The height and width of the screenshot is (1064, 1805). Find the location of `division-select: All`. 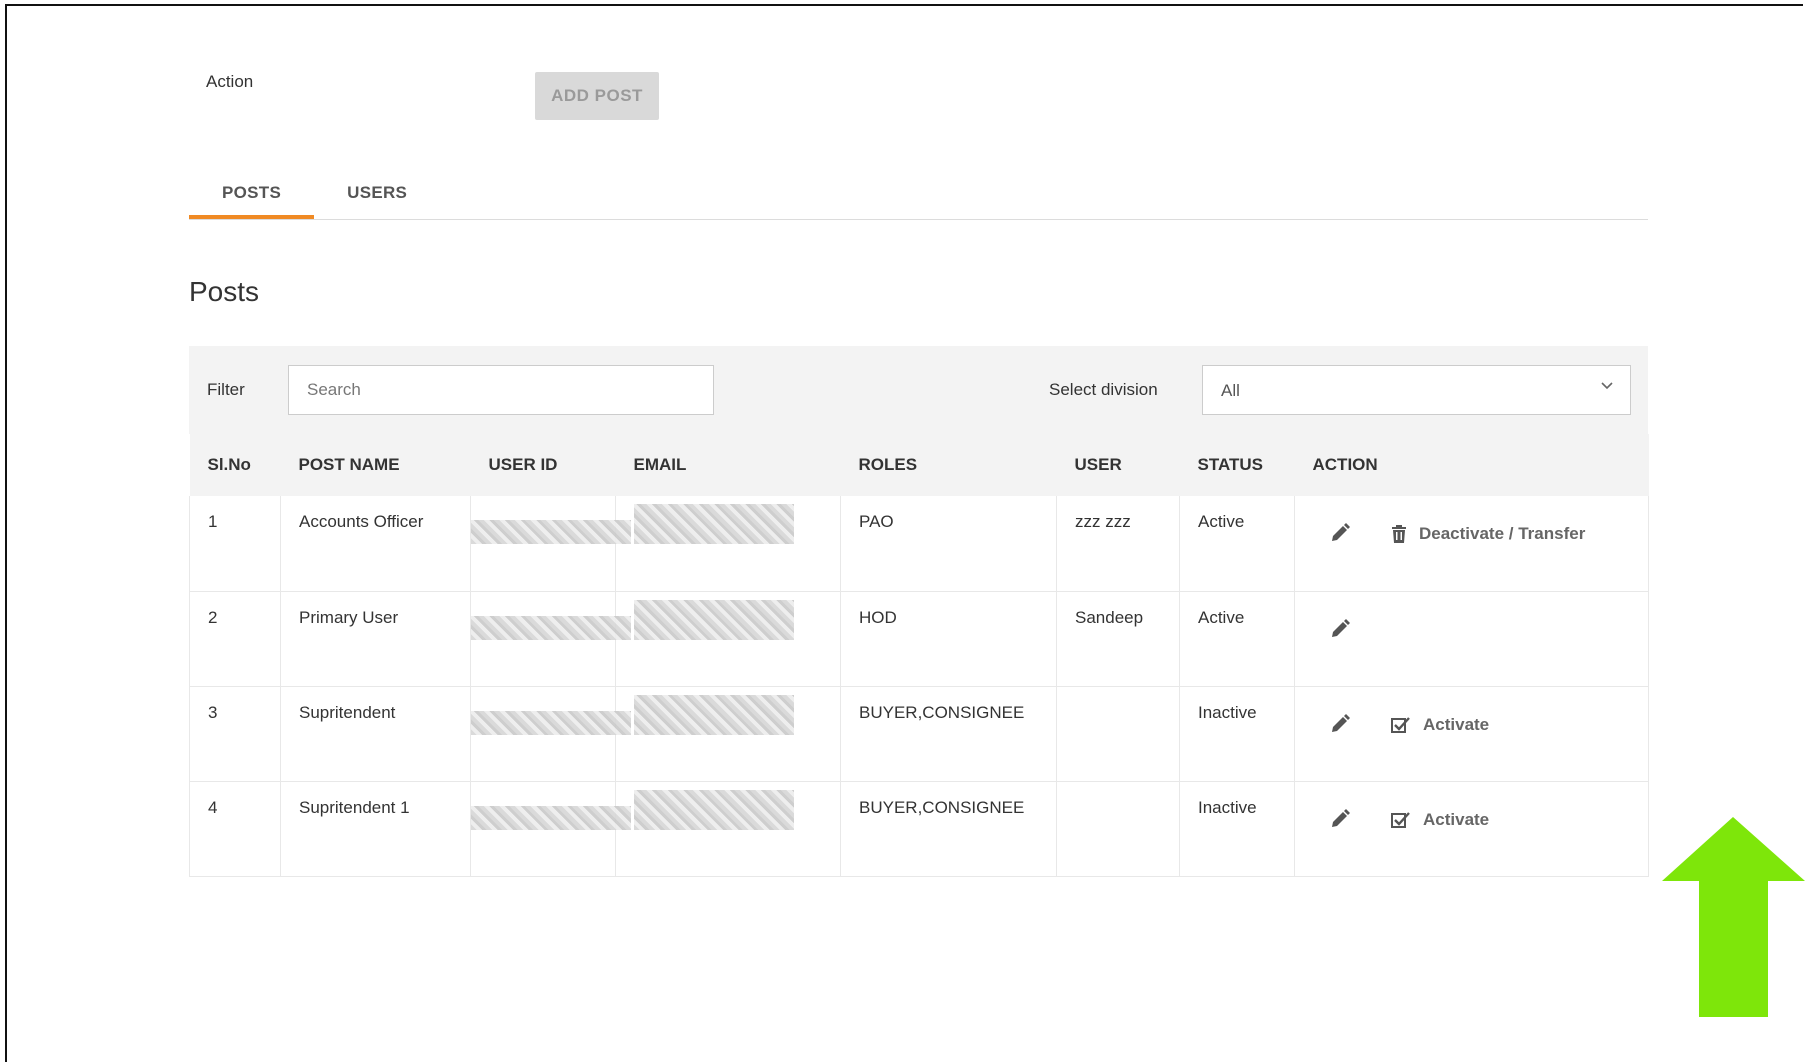

division-select: All is located at coordinates (1416, 390).